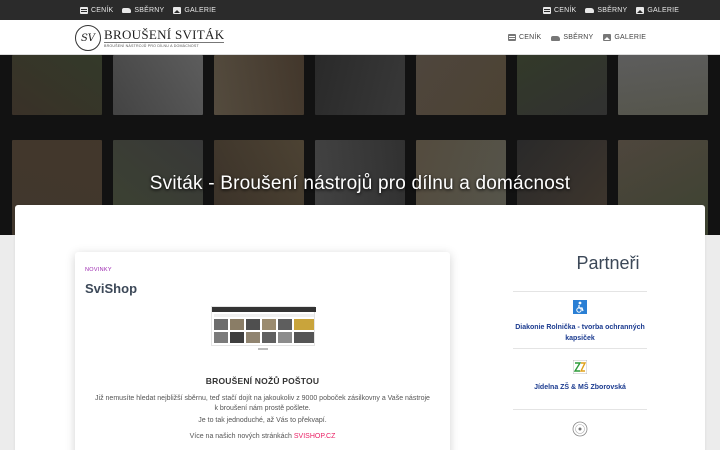  I want to click on top-links-left: CENÍK SBĚRNY GALERIE, so click(148, 10).